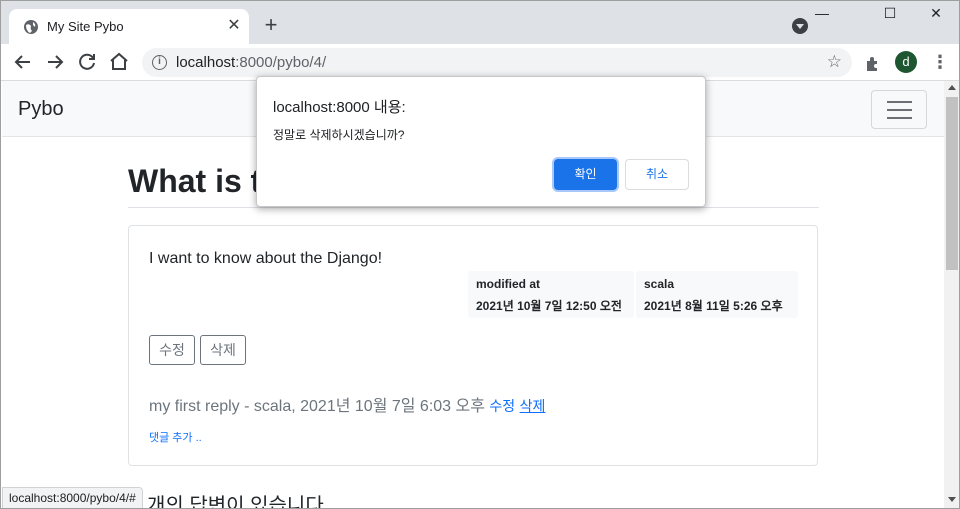 The height and width of the screenshot is (509, 960). I want to click on globe-icon, so click(31, 27).